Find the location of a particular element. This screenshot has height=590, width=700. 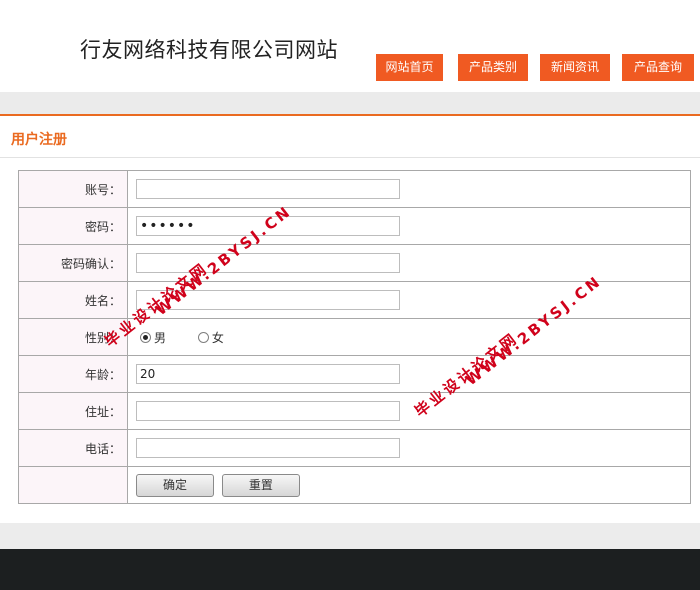

form-row-password: 密码： is located at coordinates (354, 226).